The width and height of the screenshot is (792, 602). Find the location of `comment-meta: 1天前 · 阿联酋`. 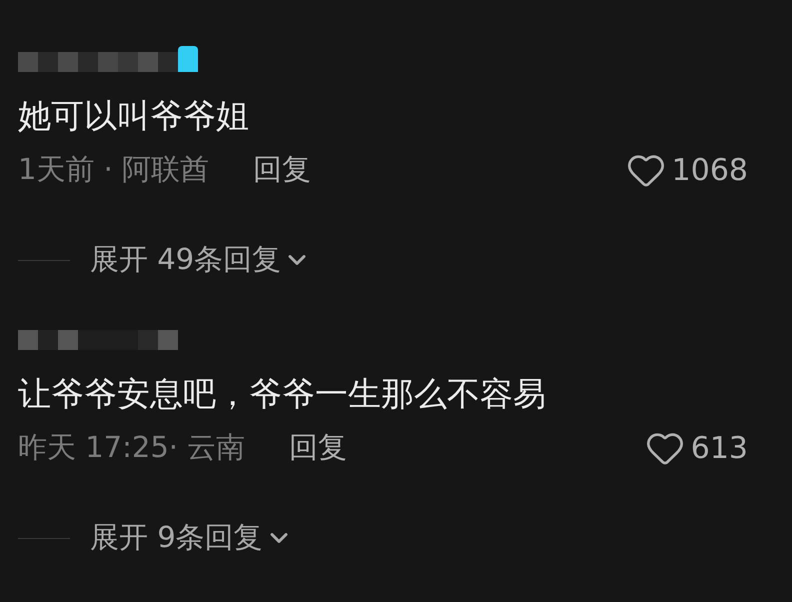

comment-meta: 1天前 · 阿联酋 is located at coordinates (114, 169).